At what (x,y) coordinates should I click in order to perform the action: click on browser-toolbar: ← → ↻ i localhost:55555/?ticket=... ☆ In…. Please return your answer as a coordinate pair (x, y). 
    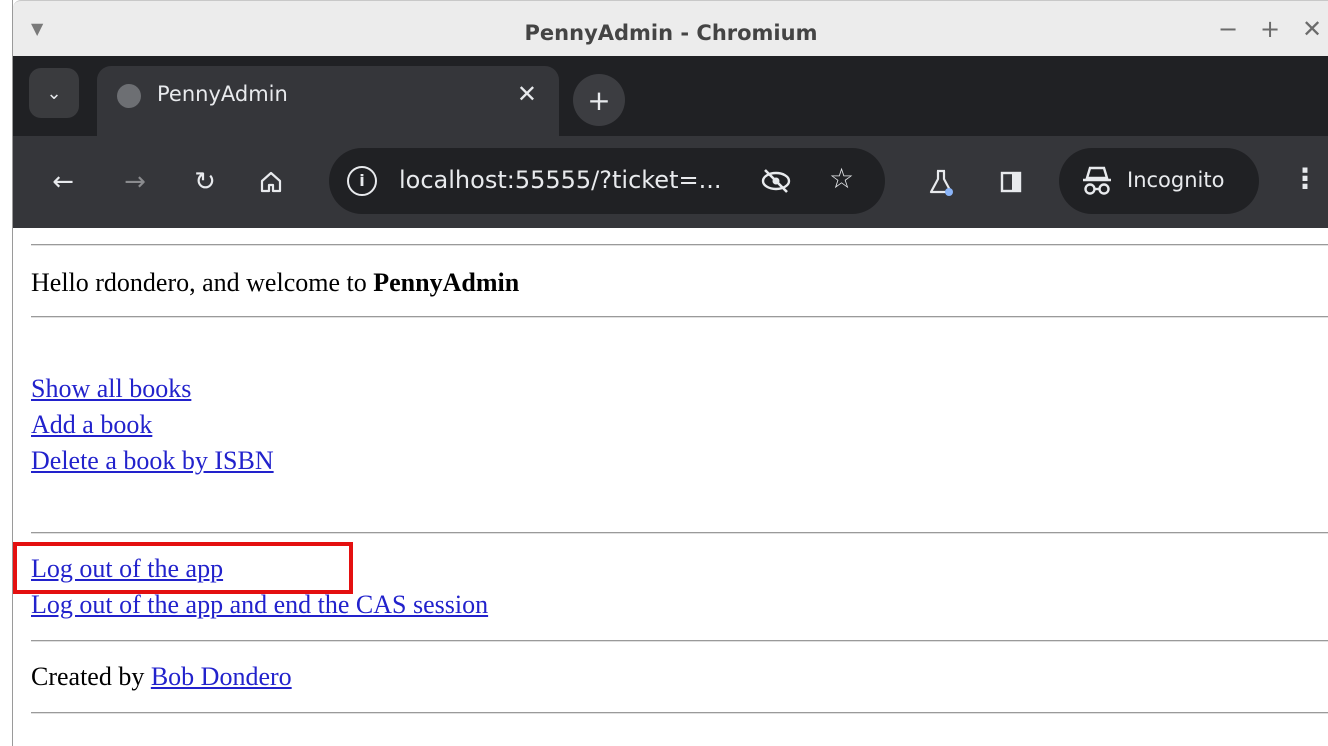
    Looking at the image, I should click on (670, 182).